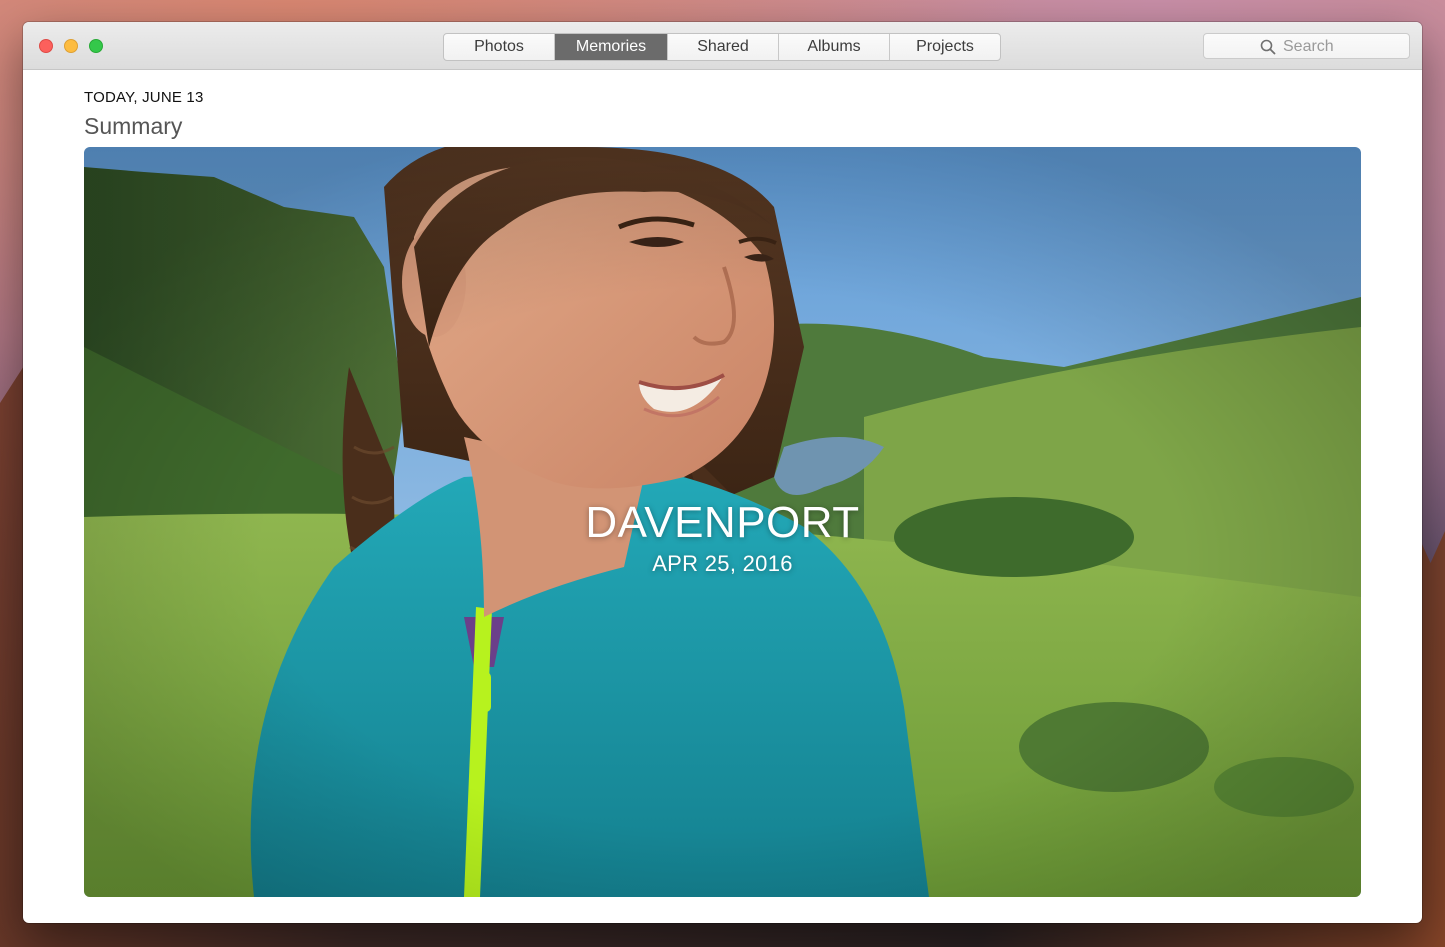 The height and width of the screenshot is (947, 1445). I want to click on tab-shared: Shared, so click(723, 47).